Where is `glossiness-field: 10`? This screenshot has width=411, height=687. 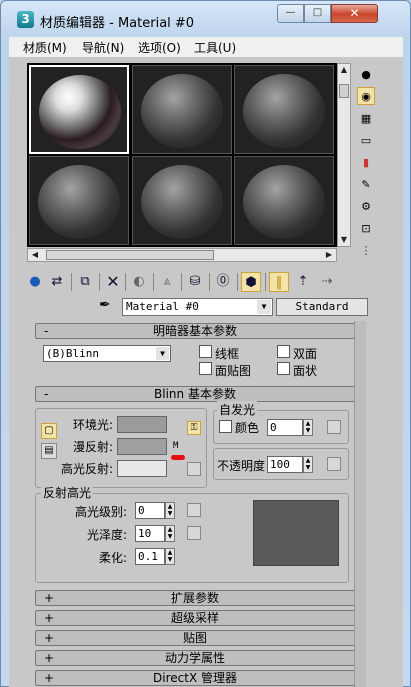
glossiness-field: 10 is located at coordinates (150, 533).